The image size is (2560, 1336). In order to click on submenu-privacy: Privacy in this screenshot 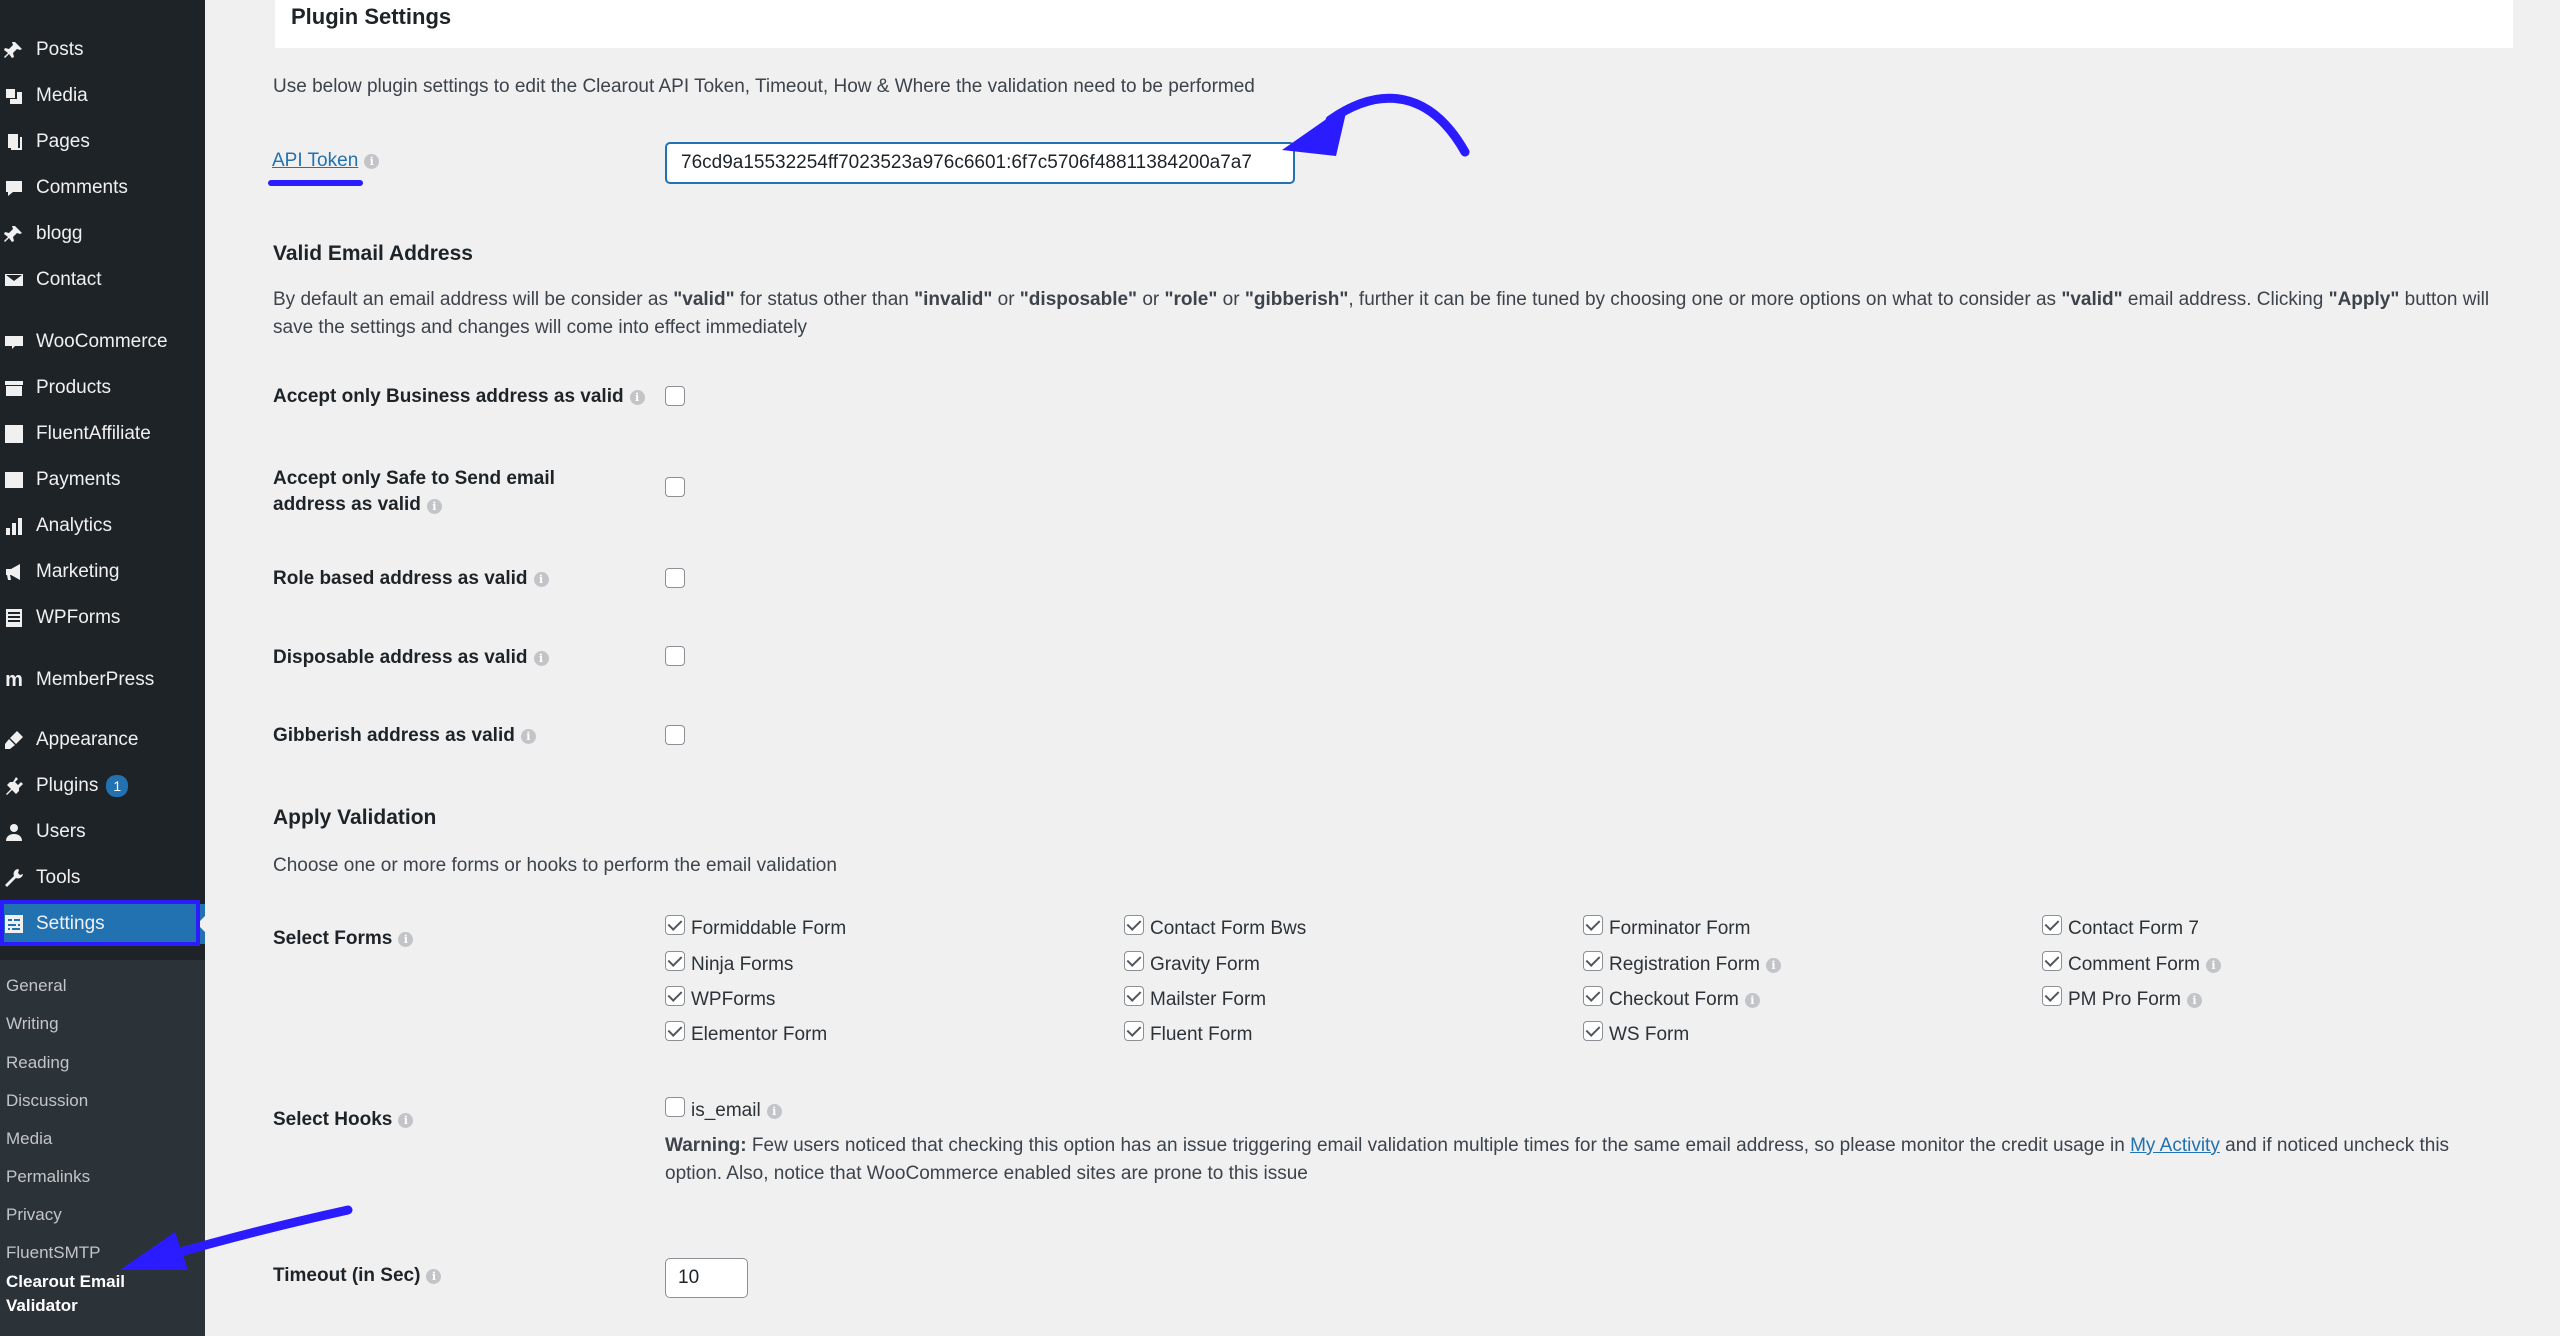, I will do `click(34, 1215)`.